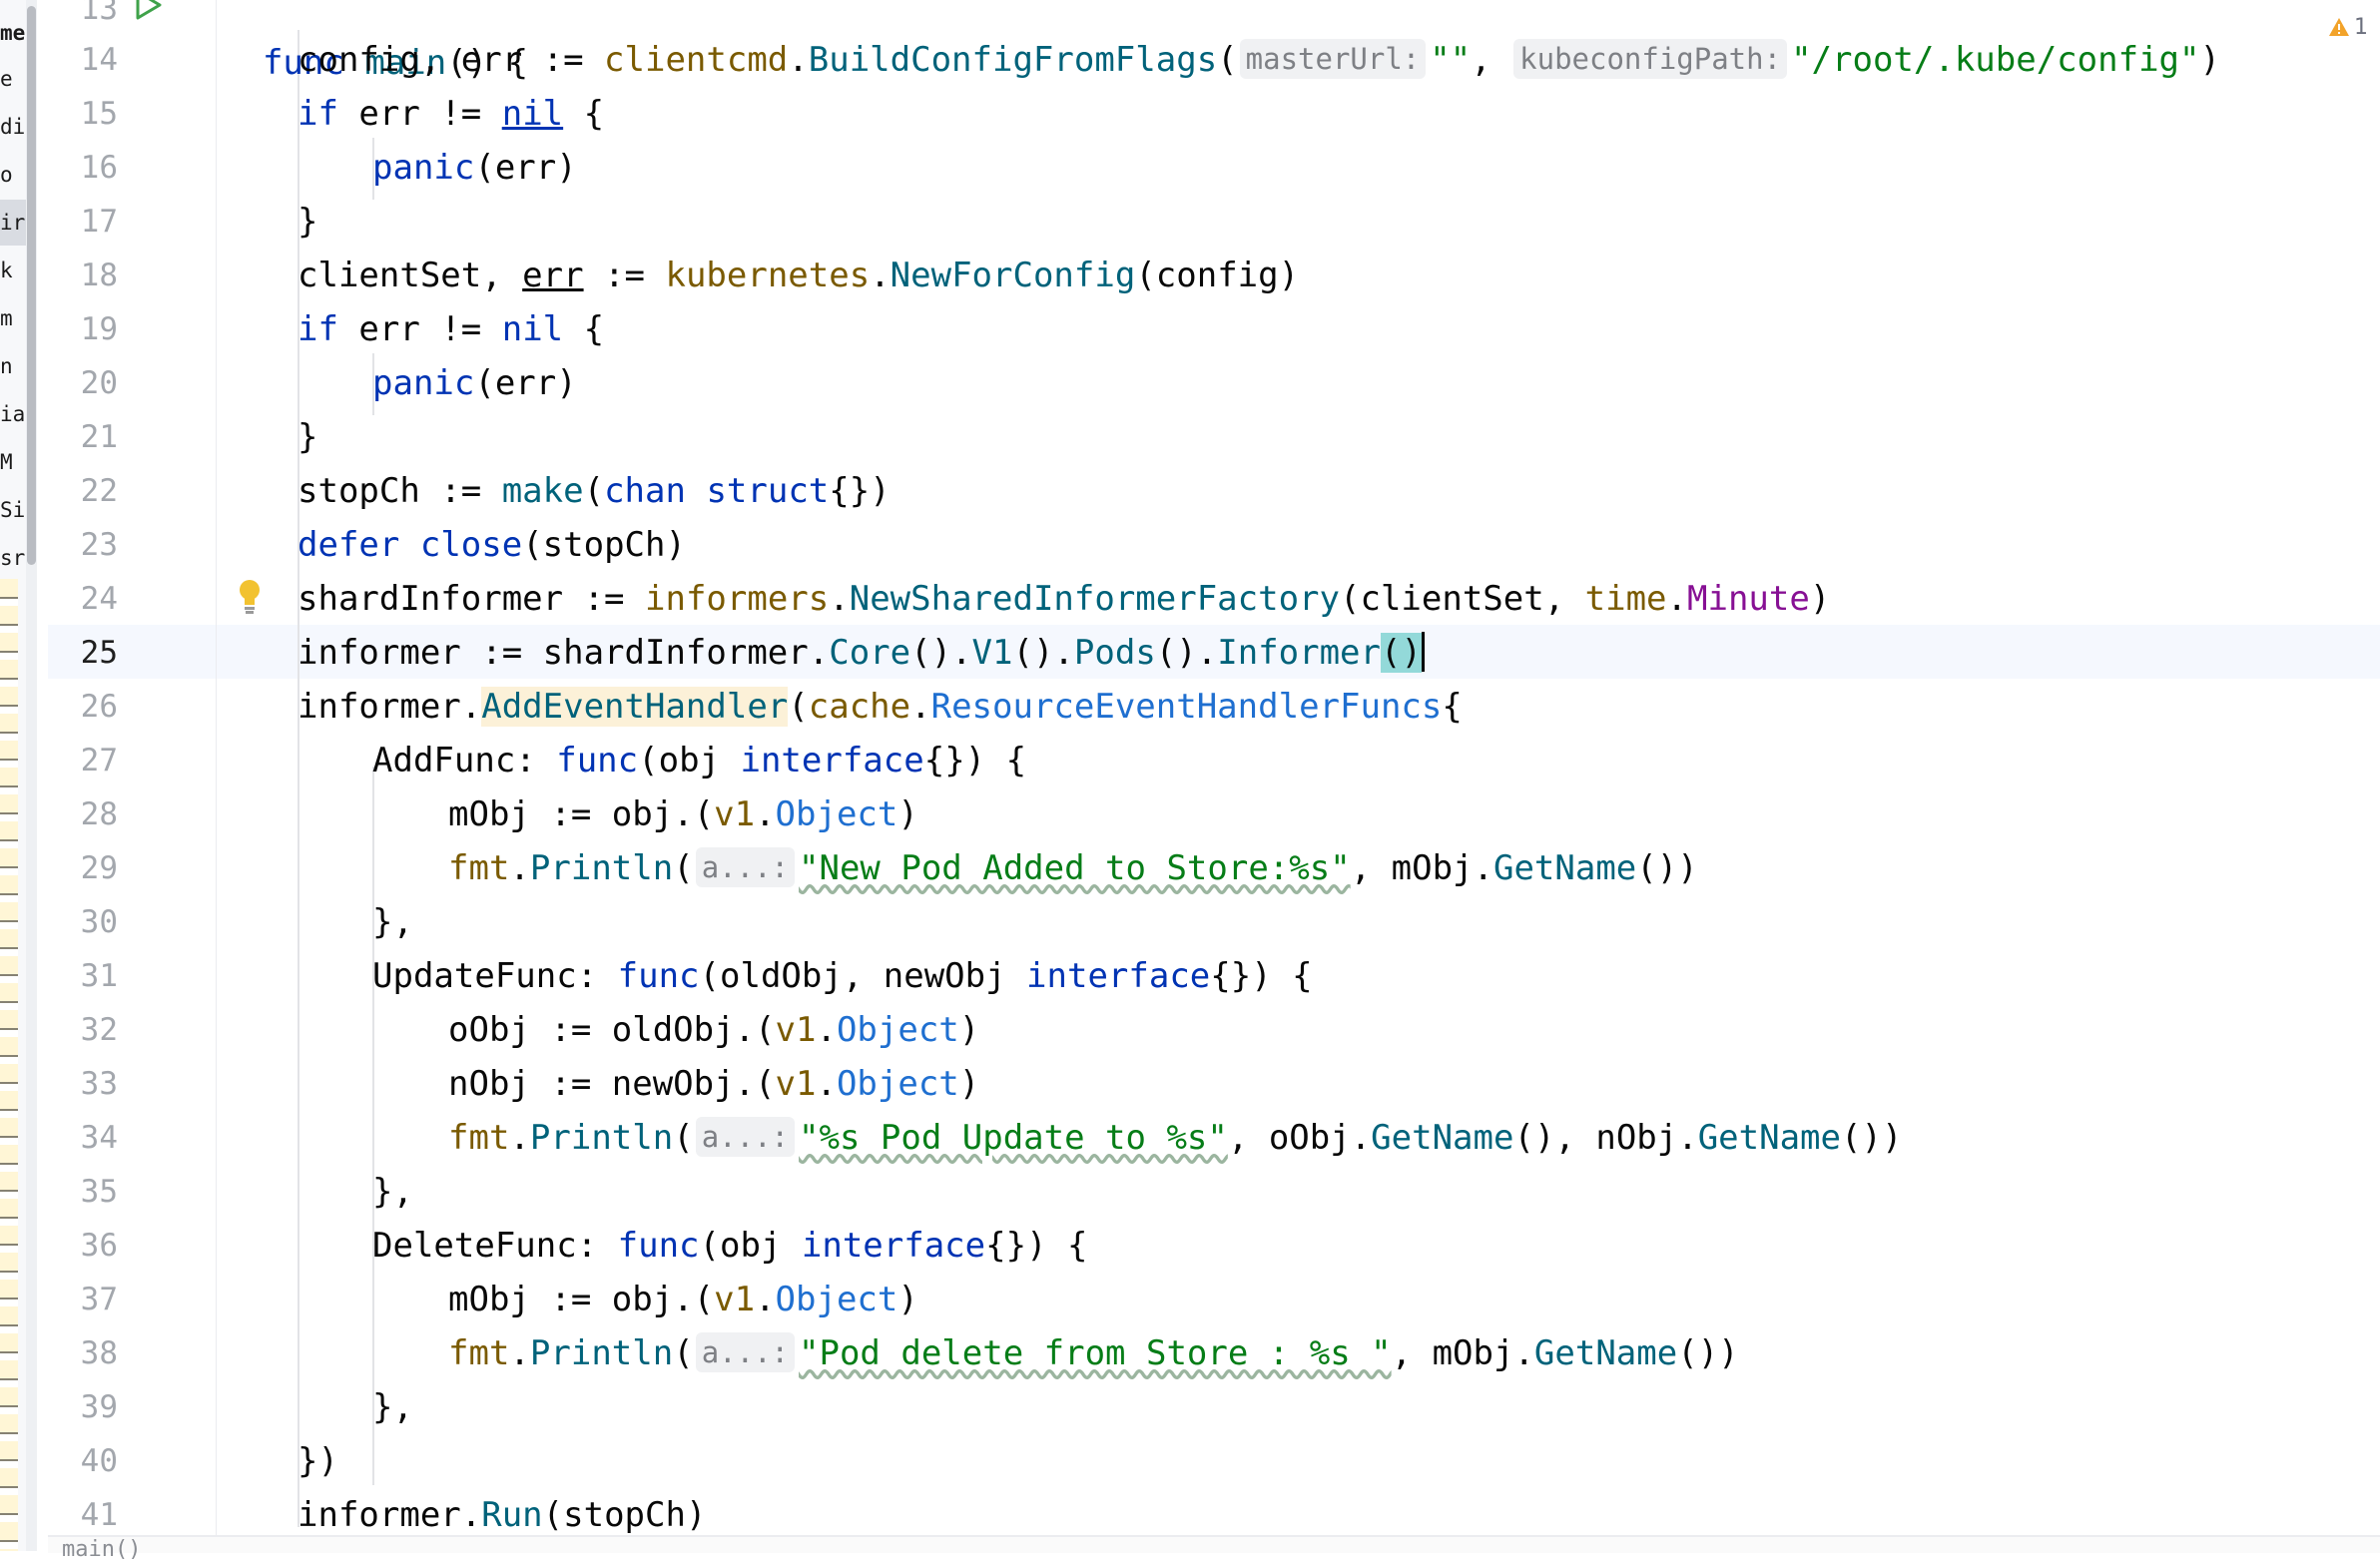 The height and width of the screenshot is (1563, 2380). I want to click on project-scrollbar-thumb, so click(31, 285).